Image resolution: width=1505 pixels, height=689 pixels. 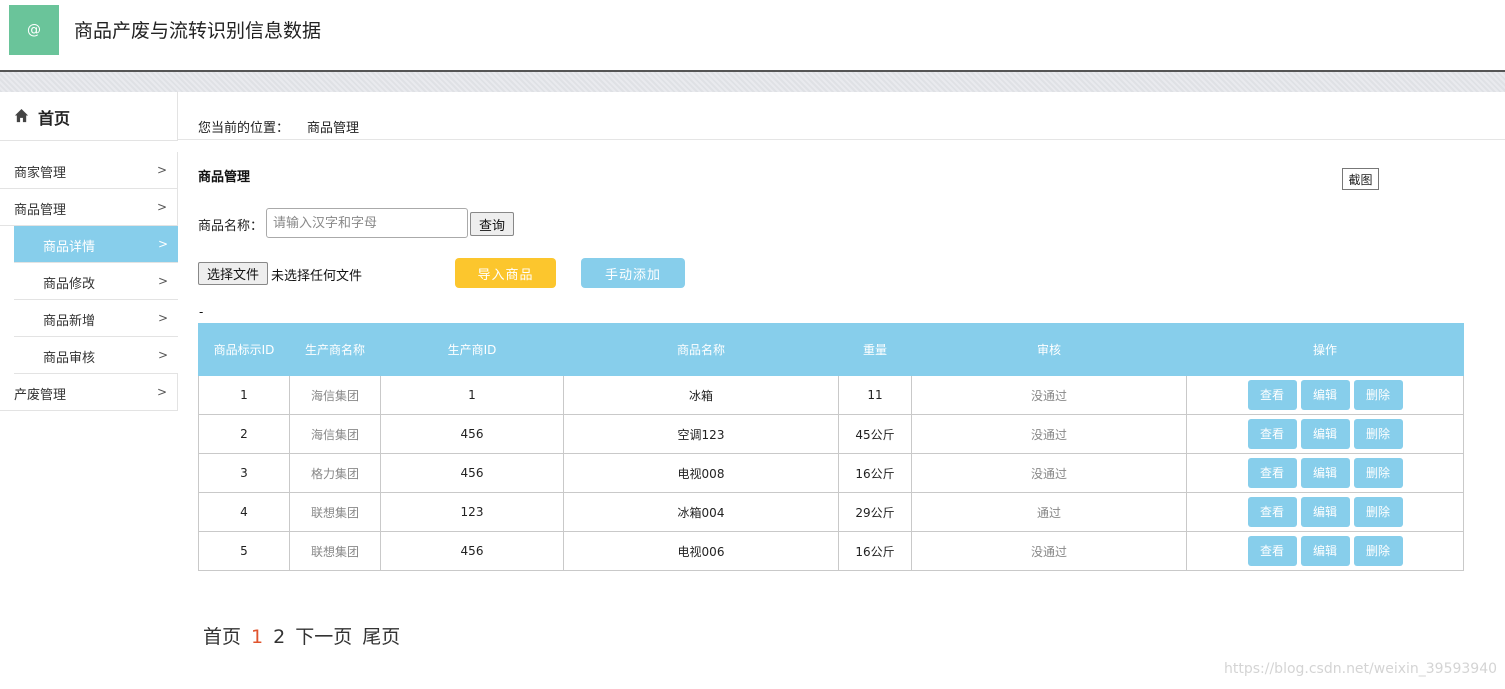 I want to click on sidebar-item-merchant-mgmt: 商家管理 >, so click(x=89, y=170).